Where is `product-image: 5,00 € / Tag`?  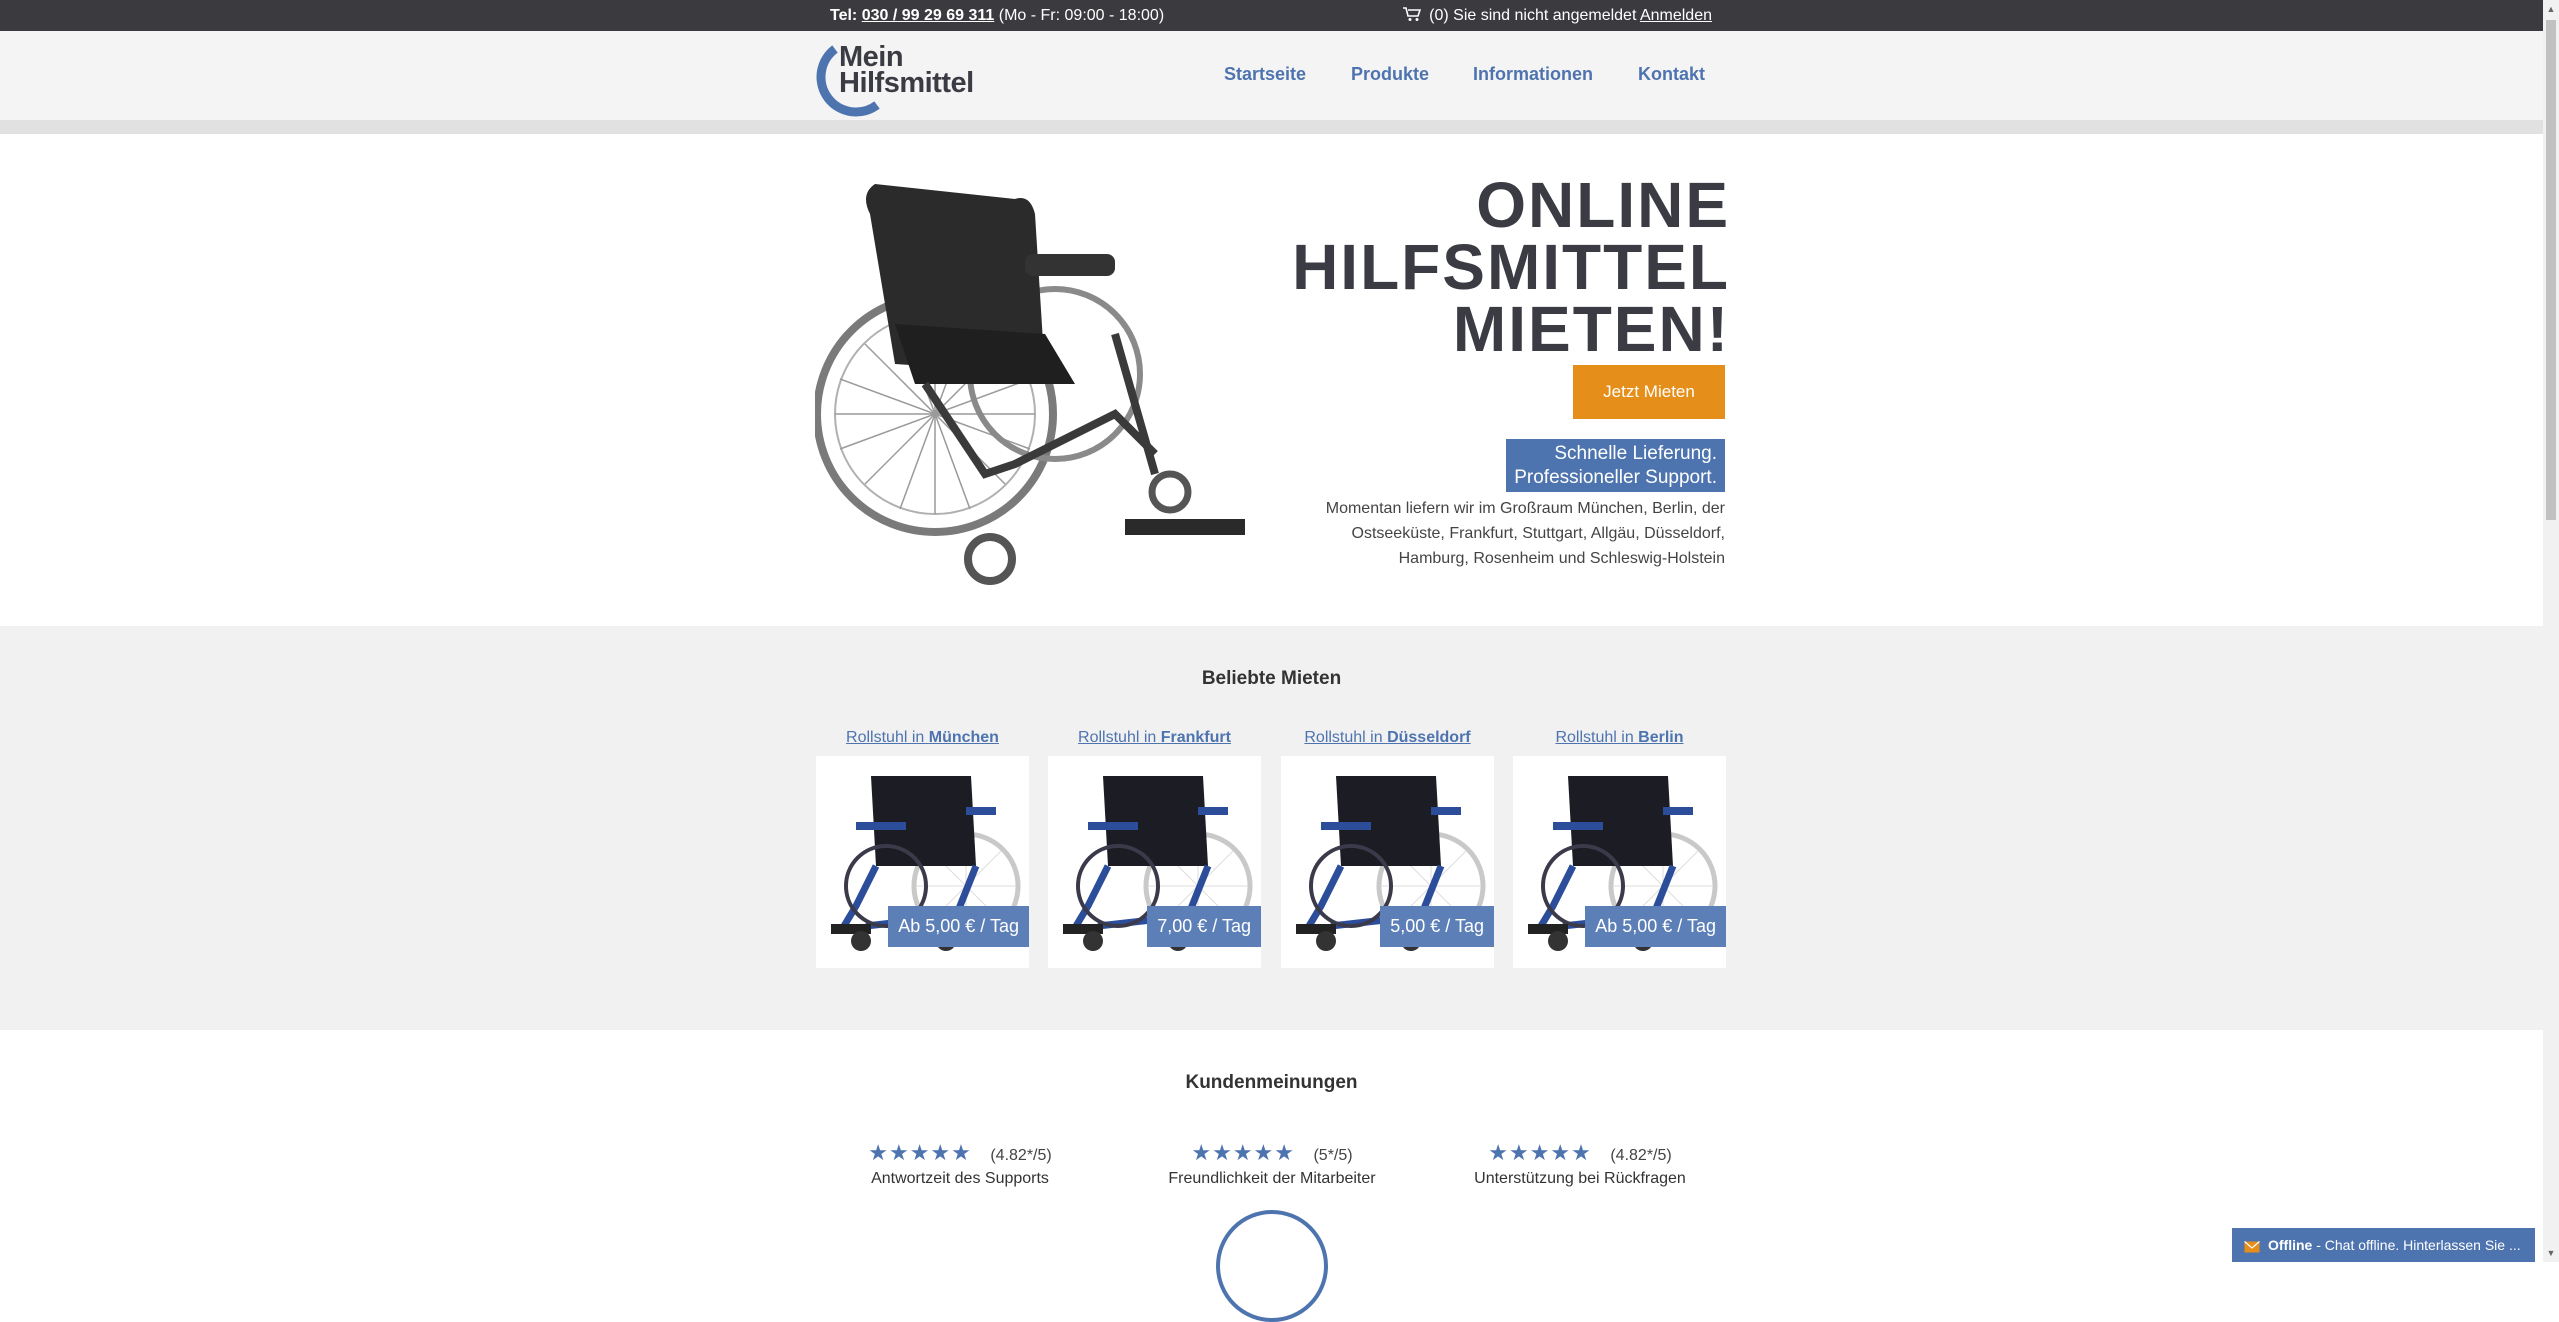
product-image: 5,00 € / Tag is located at coordinates (1387, 862).